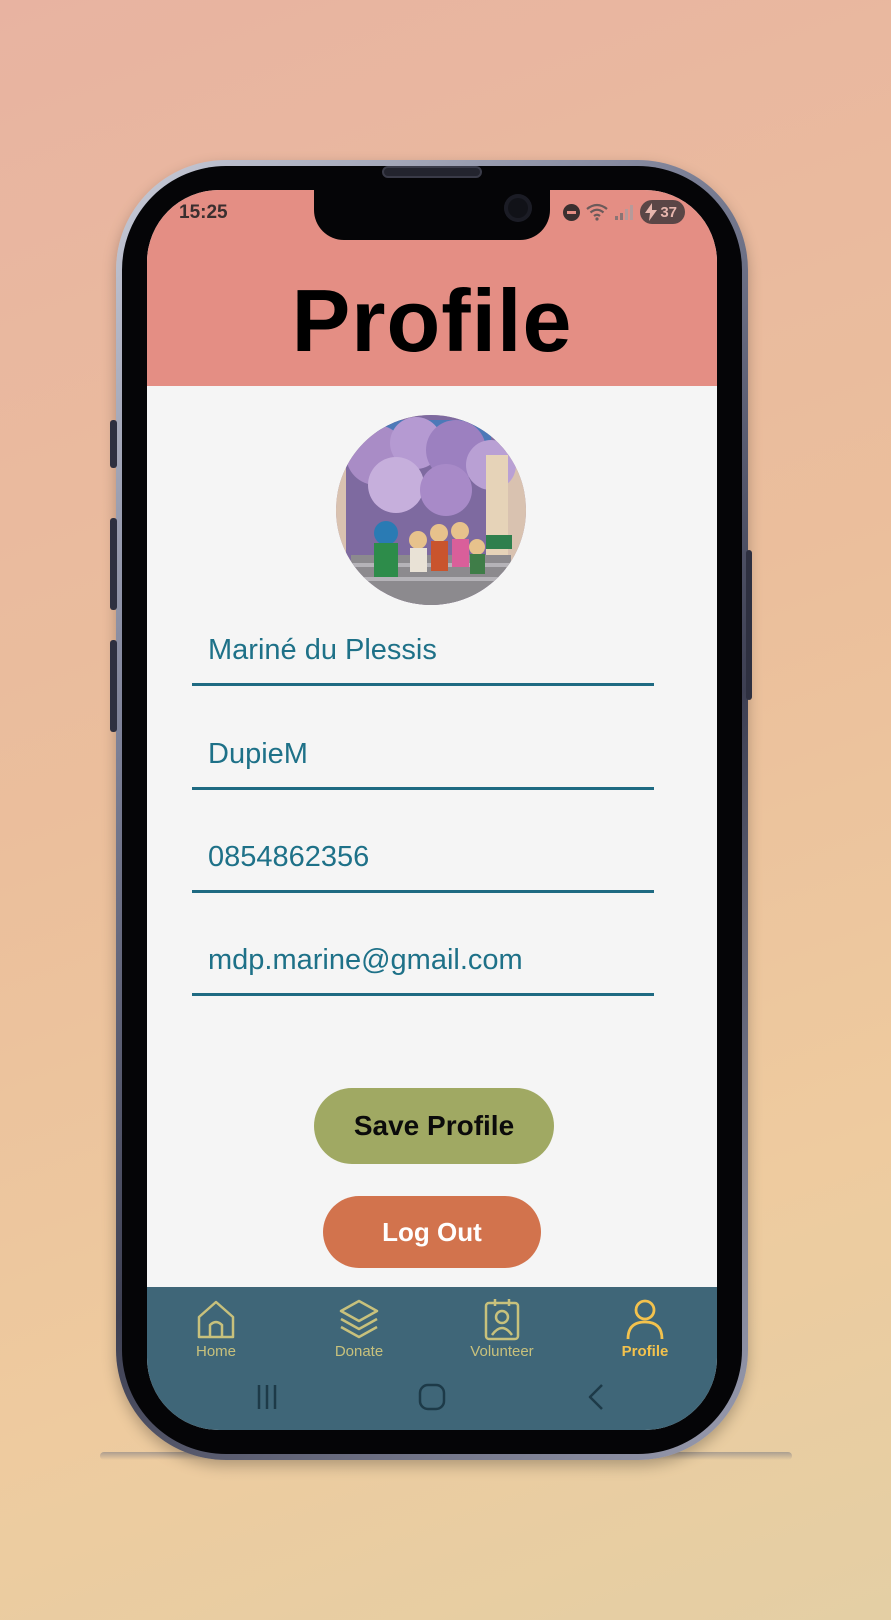 Image resolution: width=891 pixels, height=1620 pixels. What do you see at coordinates (432, 1358) in the screenshot?
I see `bottom-nav: Home Donate Volunteer Profile` at bounding box center [432, 1358].